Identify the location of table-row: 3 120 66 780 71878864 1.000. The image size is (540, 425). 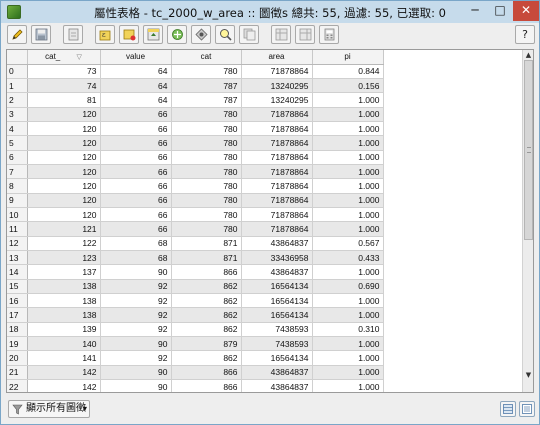
(265, 114).